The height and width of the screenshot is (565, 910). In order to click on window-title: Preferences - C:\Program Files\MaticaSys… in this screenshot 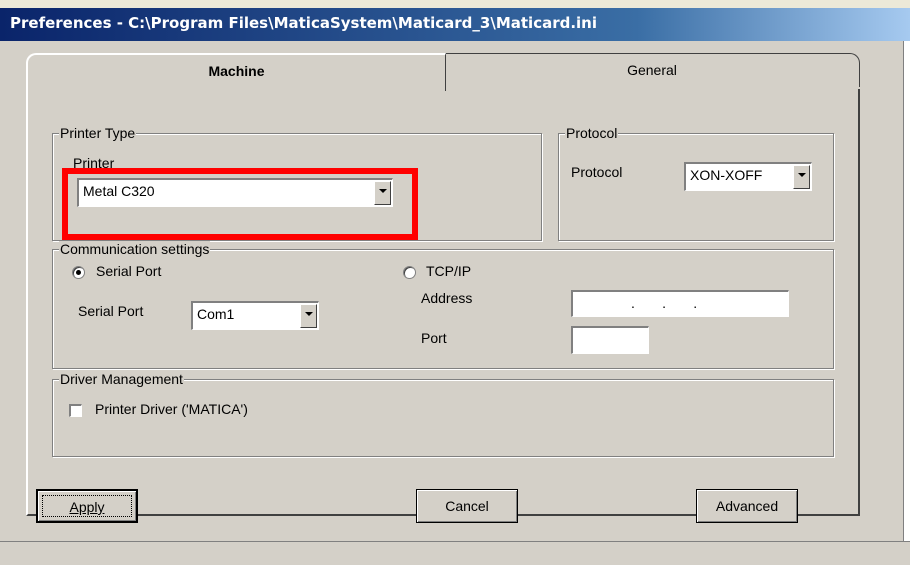, I will do `click(304, 23)`.